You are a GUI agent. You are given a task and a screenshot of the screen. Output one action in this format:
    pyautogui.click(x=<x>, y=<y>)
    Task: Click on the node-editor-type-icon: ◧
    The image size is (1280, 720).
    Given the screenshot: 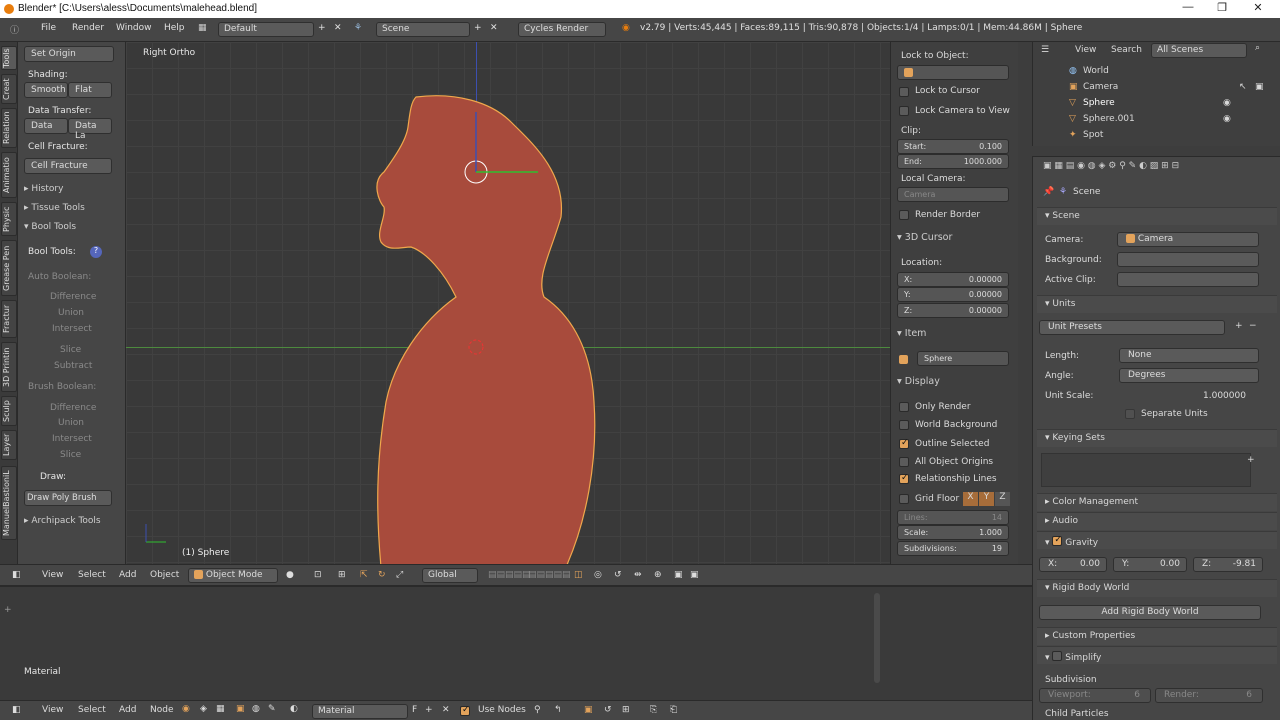 What is the action you would take?
    pyautogui.click(x=16, y=710)
    